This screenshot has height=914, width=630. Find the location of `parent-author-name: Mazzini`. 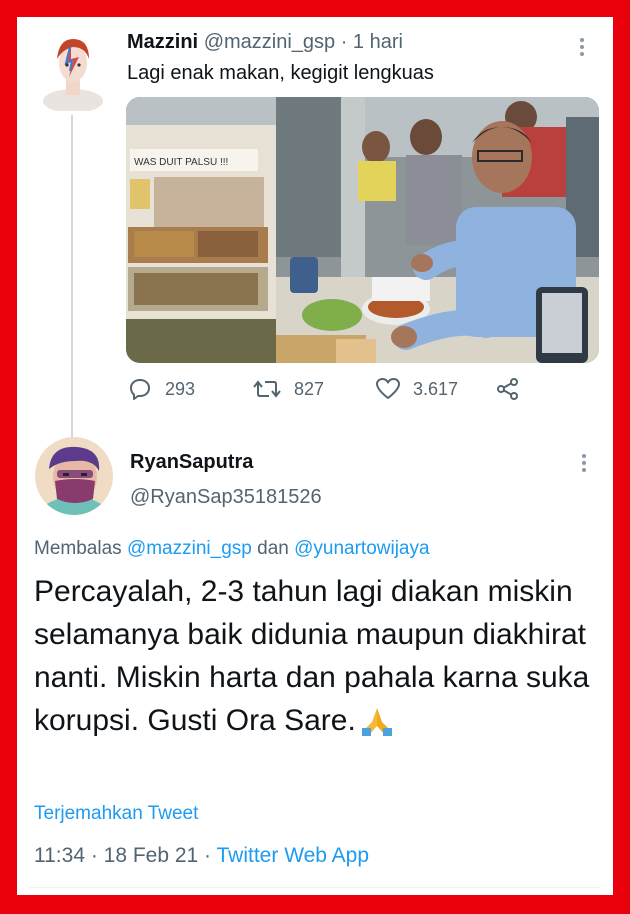

parent-author-name: Mazzini is located at coordinates (162, 42).